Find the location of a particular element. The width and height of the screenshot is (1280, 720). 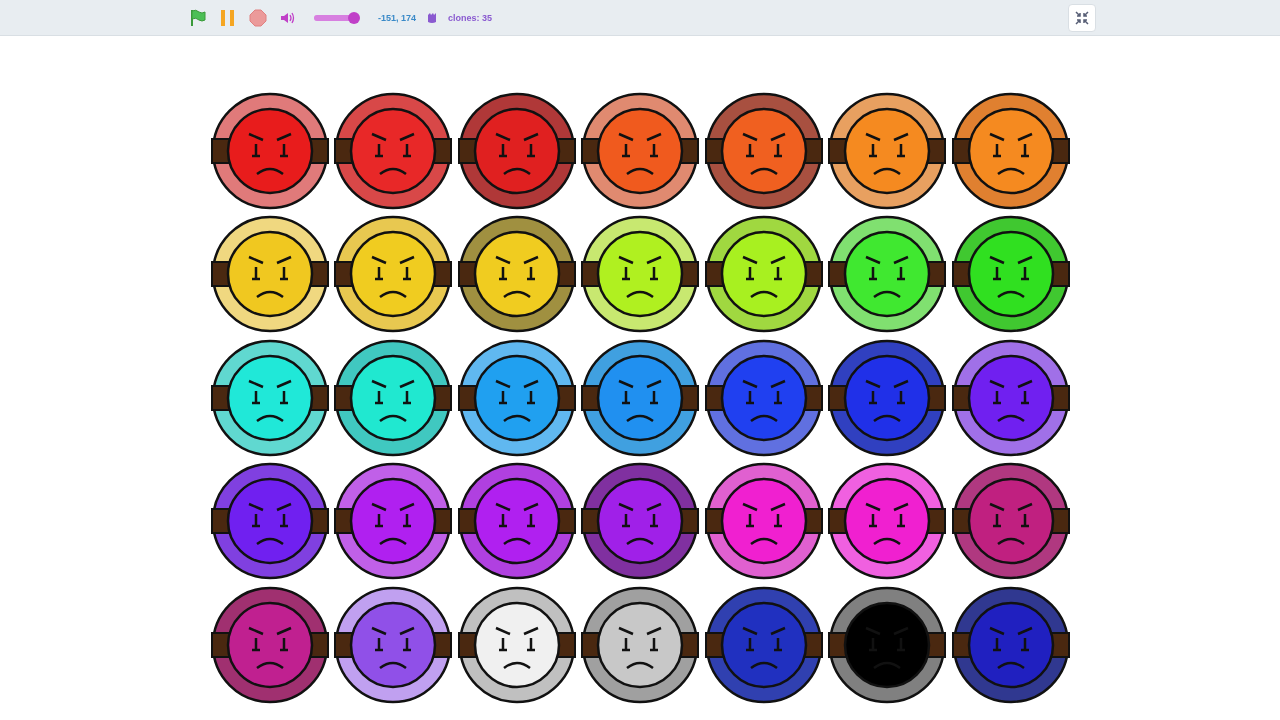

flag-icon is located at coordinates (198, 17).